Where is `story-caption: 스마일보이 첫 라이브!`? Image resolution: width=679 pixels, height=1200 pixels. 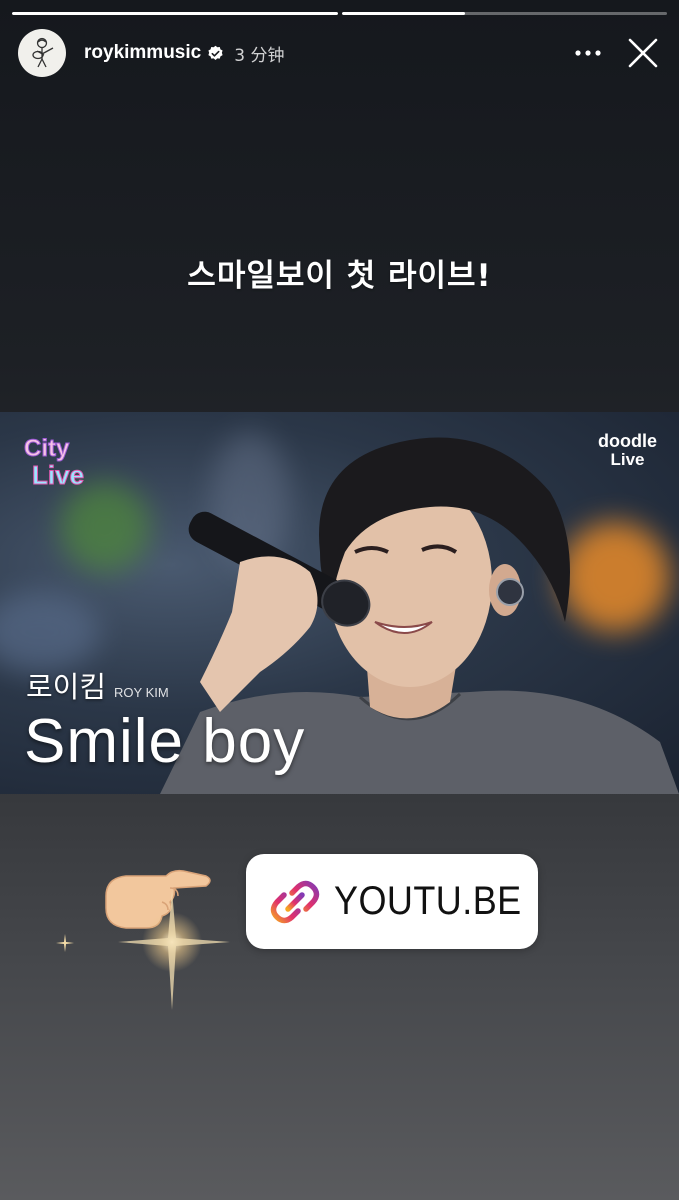 story-caption: 스마일보이 첫 라이브! is located at coordinates (339, 276).